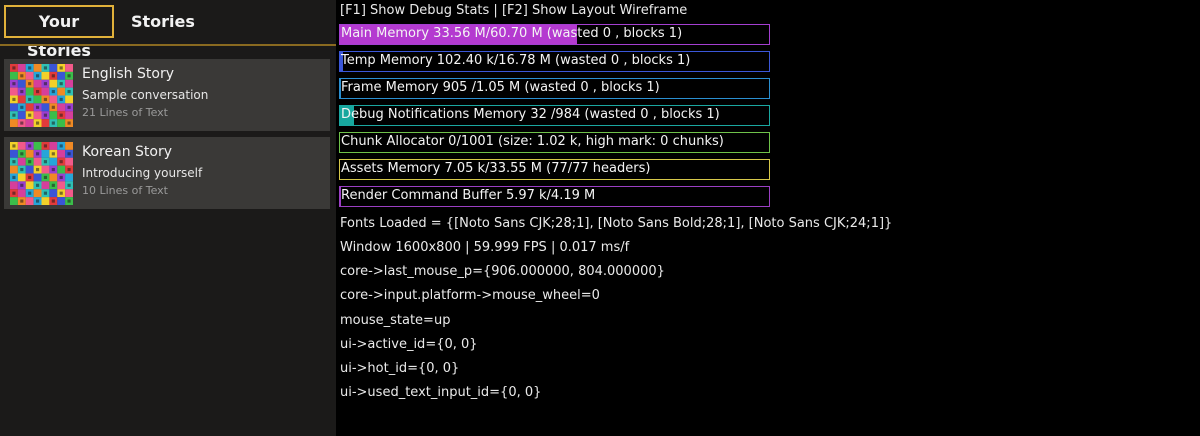 Image resolution: width=1200 pixels, height=436 pixels. What do you see at coordinates (125, 112) in the screenshot?
I see `story-line-count: 21 Lines of Text` at bounding box center [125, 112].